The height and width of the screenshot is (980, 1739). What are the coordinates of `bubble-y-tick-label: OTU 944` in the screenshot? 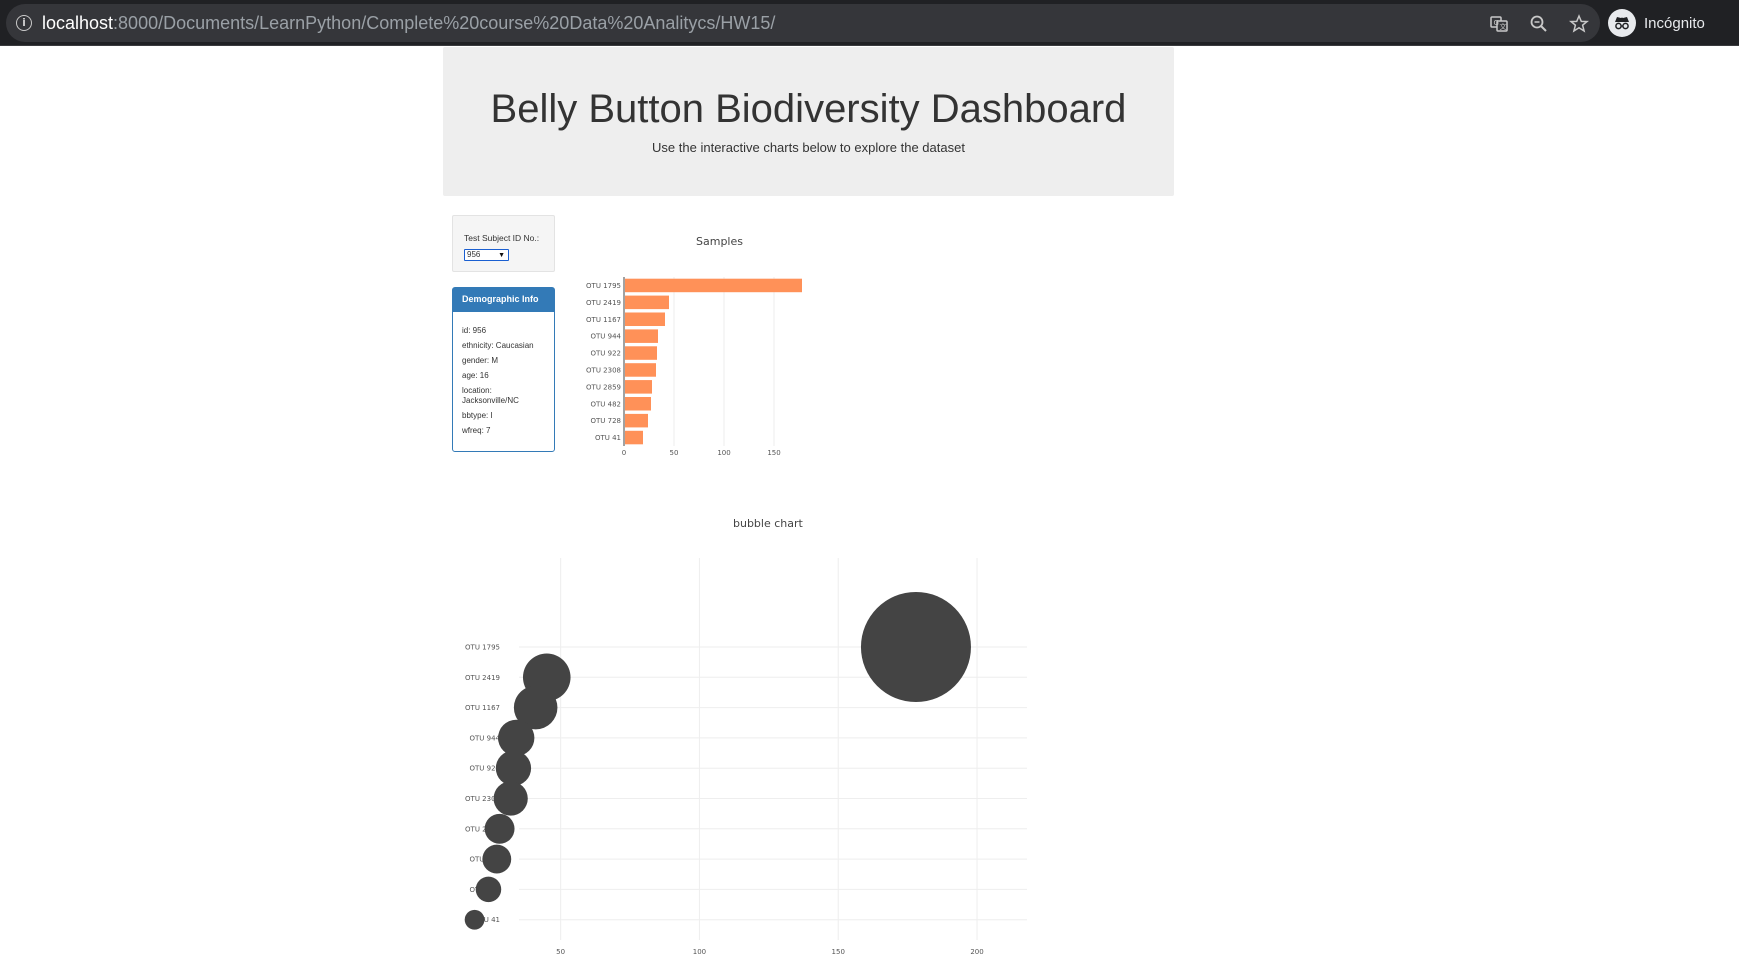 It's located at (485, 738).